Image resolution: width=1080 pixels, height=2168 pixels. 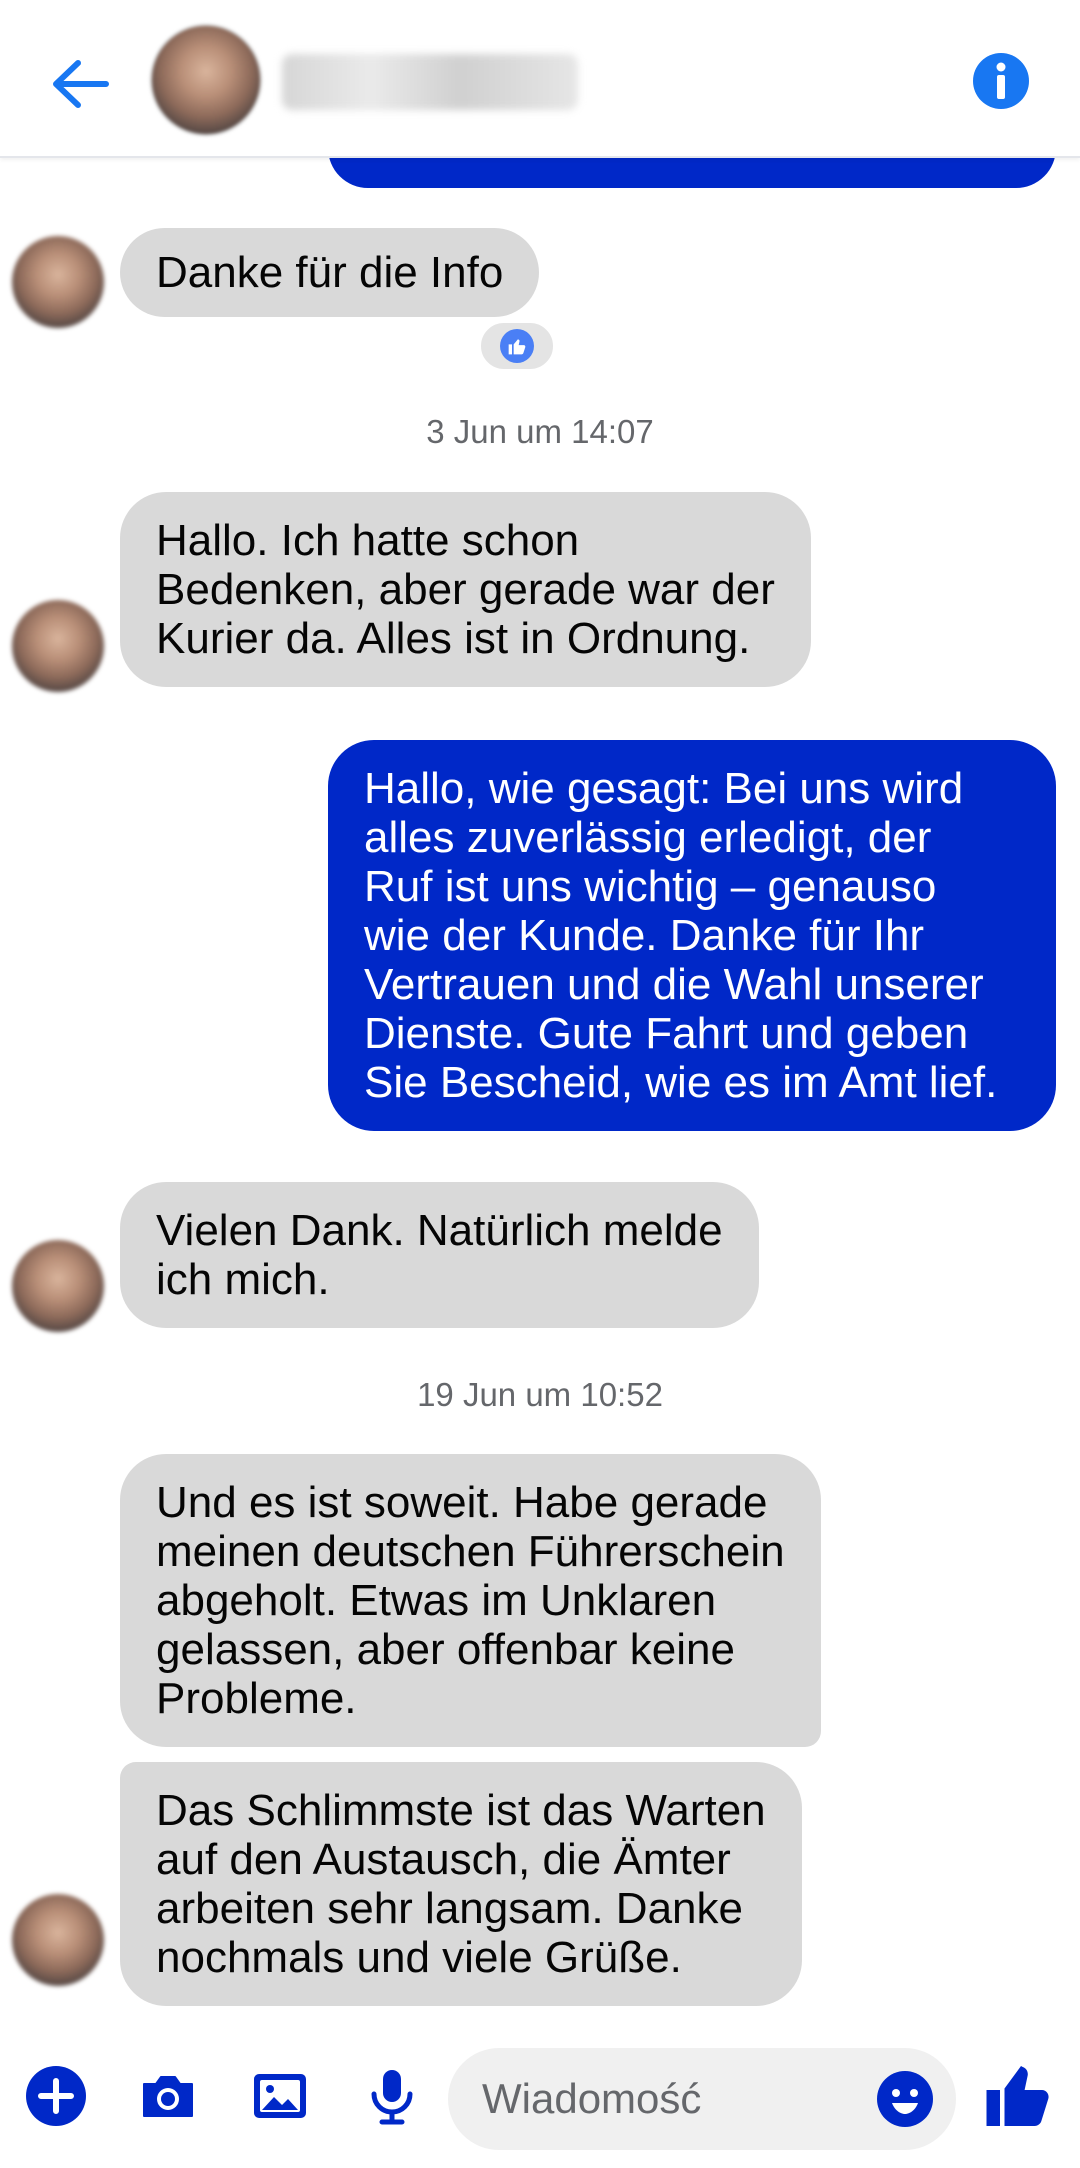 I want to click on incoming-message-bubble: Danke für die Info, so click(x=330, y=272).